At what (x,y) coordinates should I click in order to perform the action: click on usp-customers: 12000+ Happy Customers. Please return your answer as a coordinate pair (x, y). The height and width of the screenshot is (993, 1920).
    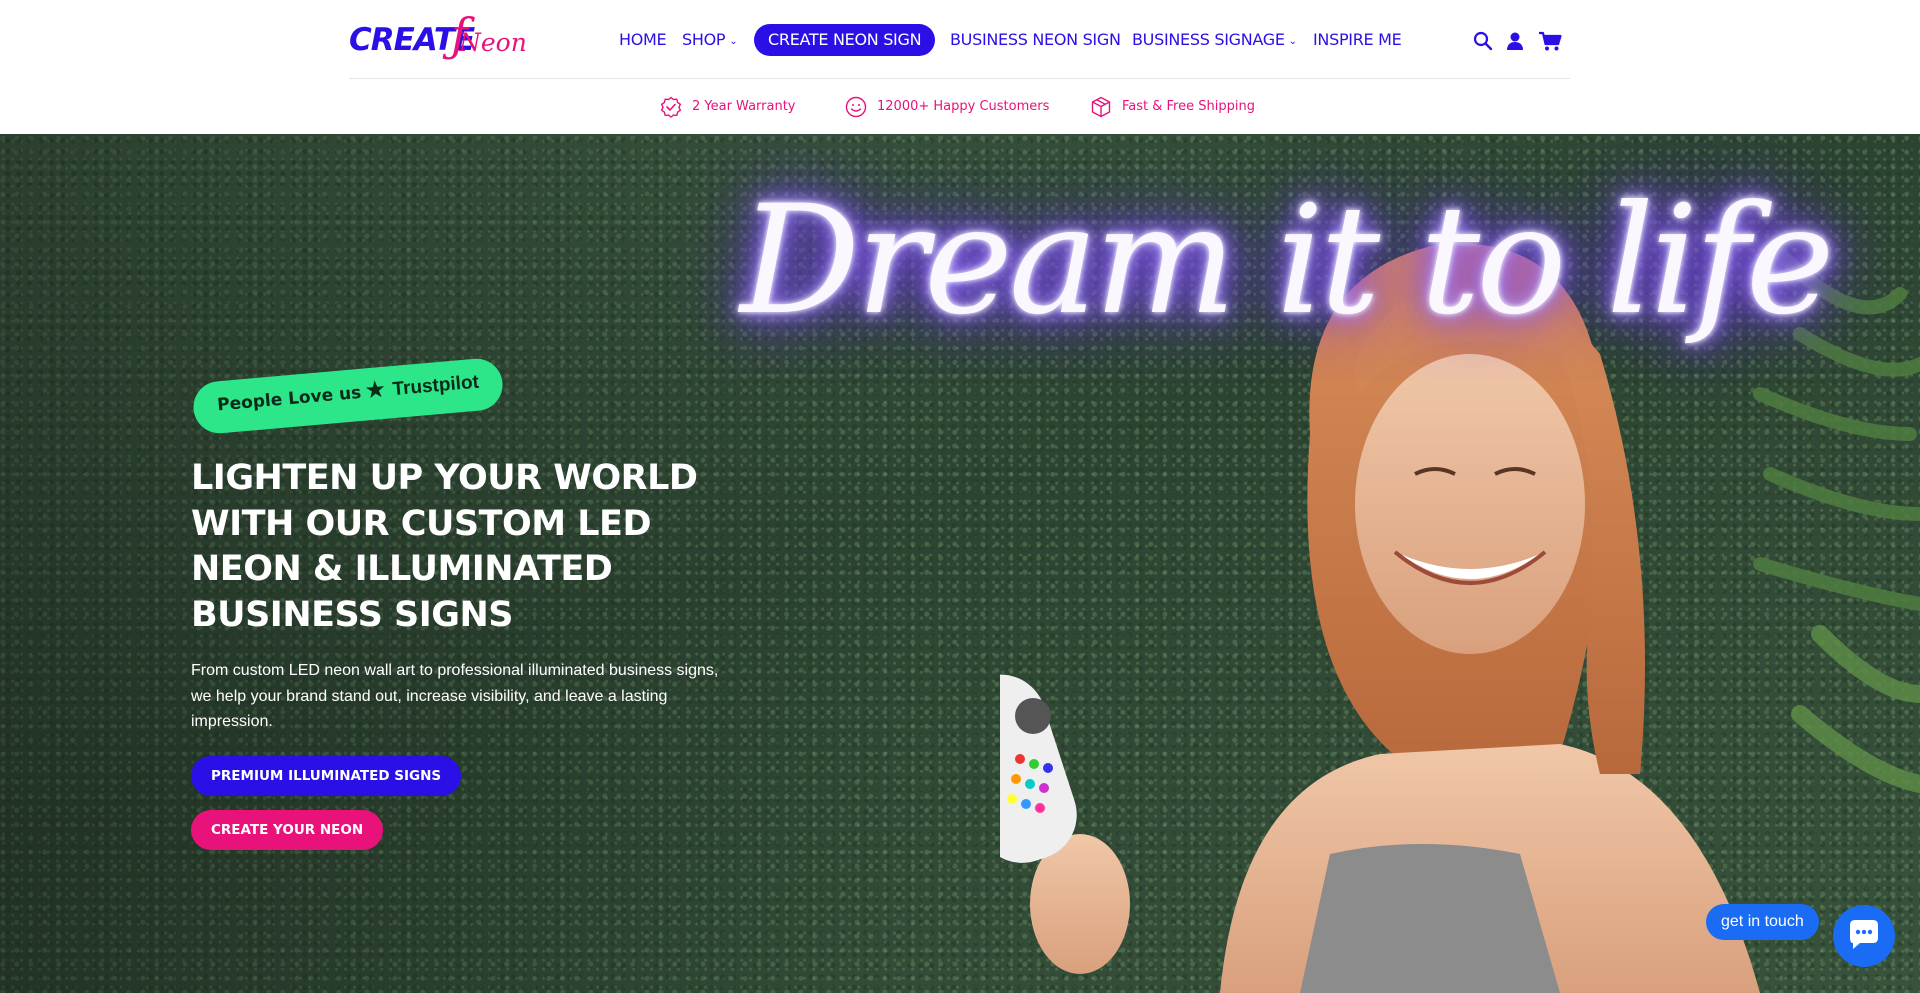
    Looking at the image, I should click on (950, 107).